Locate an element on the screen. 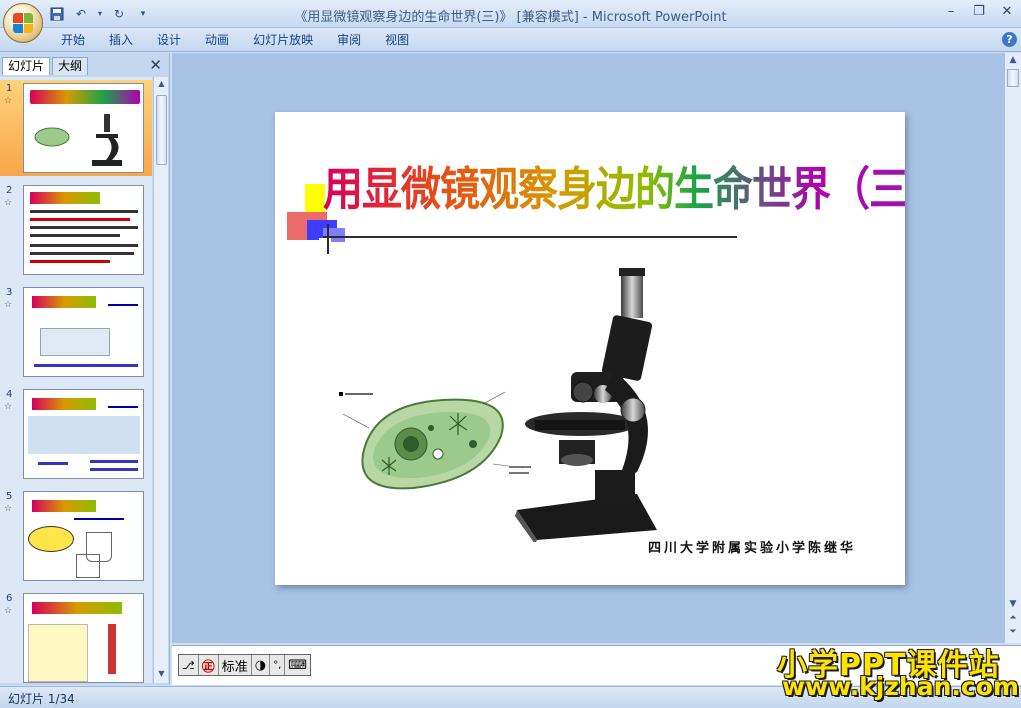 The image size is (1021, 708). slide-thumb-4: 4 ☆ is located at coordinates (76, 434).